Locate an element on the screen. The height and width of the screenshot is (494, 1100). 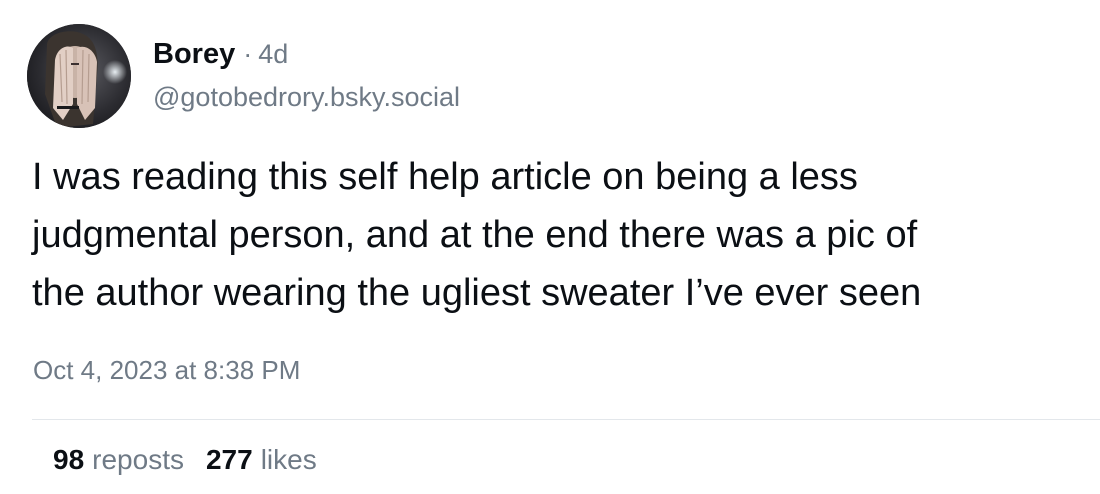
avatar is located at coordinates (79, 76).